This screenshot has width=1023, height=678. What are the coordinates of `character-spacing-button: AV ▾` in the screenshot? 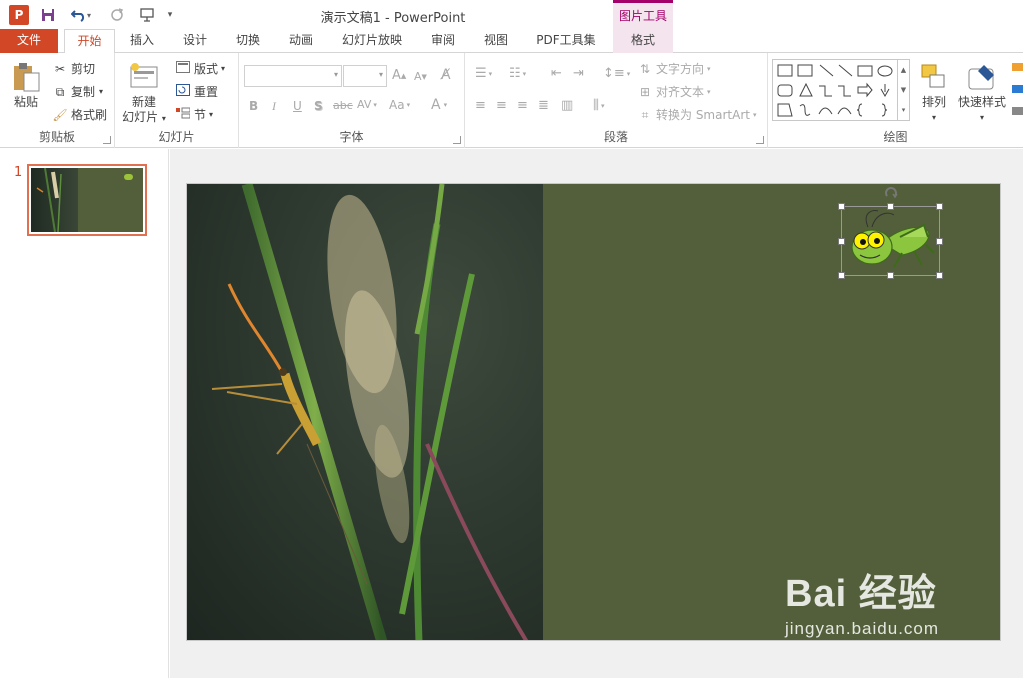 It's located at (367, 104).